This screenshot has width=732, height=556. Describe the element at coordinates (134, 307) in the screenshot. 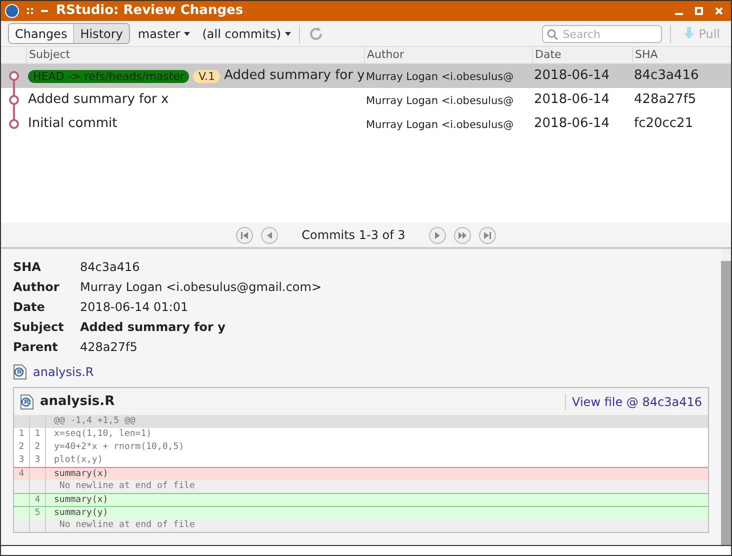

I see `field-value: 2018-06-14 01:01` at that location.